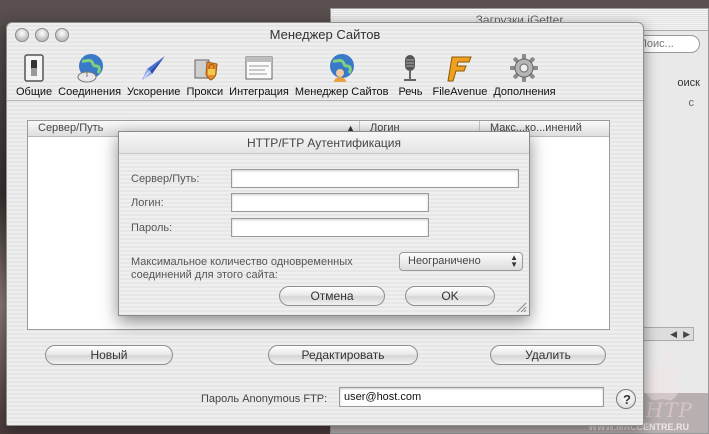 The image size is (709, 434). What do you see at coordinates (514, 261) in the screenshot?
I see `popup-arrows-icon: ▲ ▼` at bounding box center [514, 261].